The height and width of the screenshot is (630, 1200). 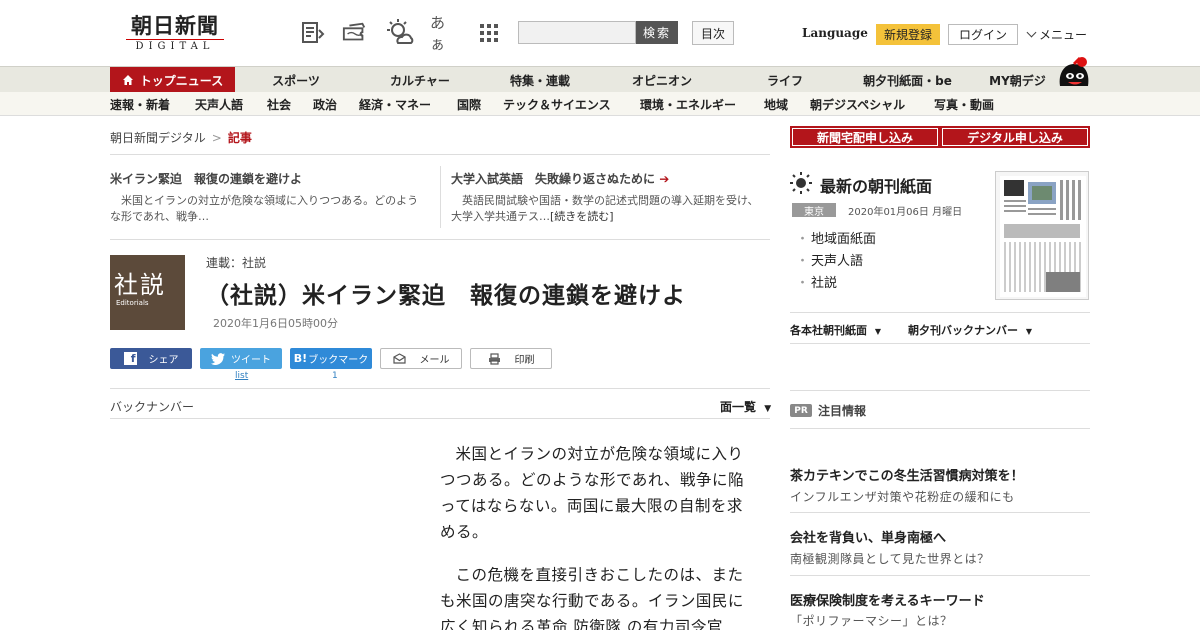 What do you see at coordinates (236, 262) in the screenshot?
I see `series-label: 連載：社説` at bounding box center [236, 262].